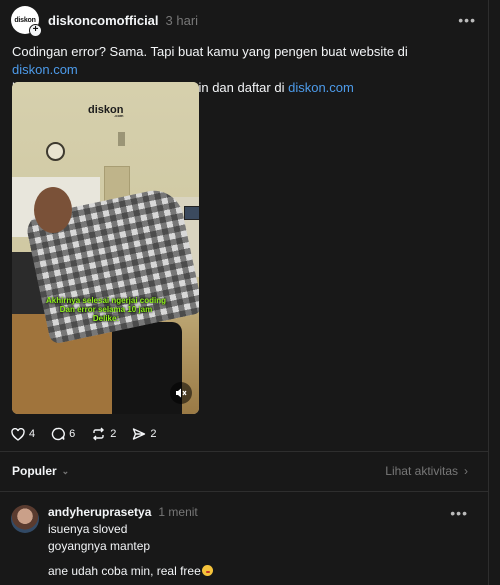  What do you see at coordinates (207, 570) in the screenshot?
I see `kissing-emoji-icon` at bounding box center [207, 570].